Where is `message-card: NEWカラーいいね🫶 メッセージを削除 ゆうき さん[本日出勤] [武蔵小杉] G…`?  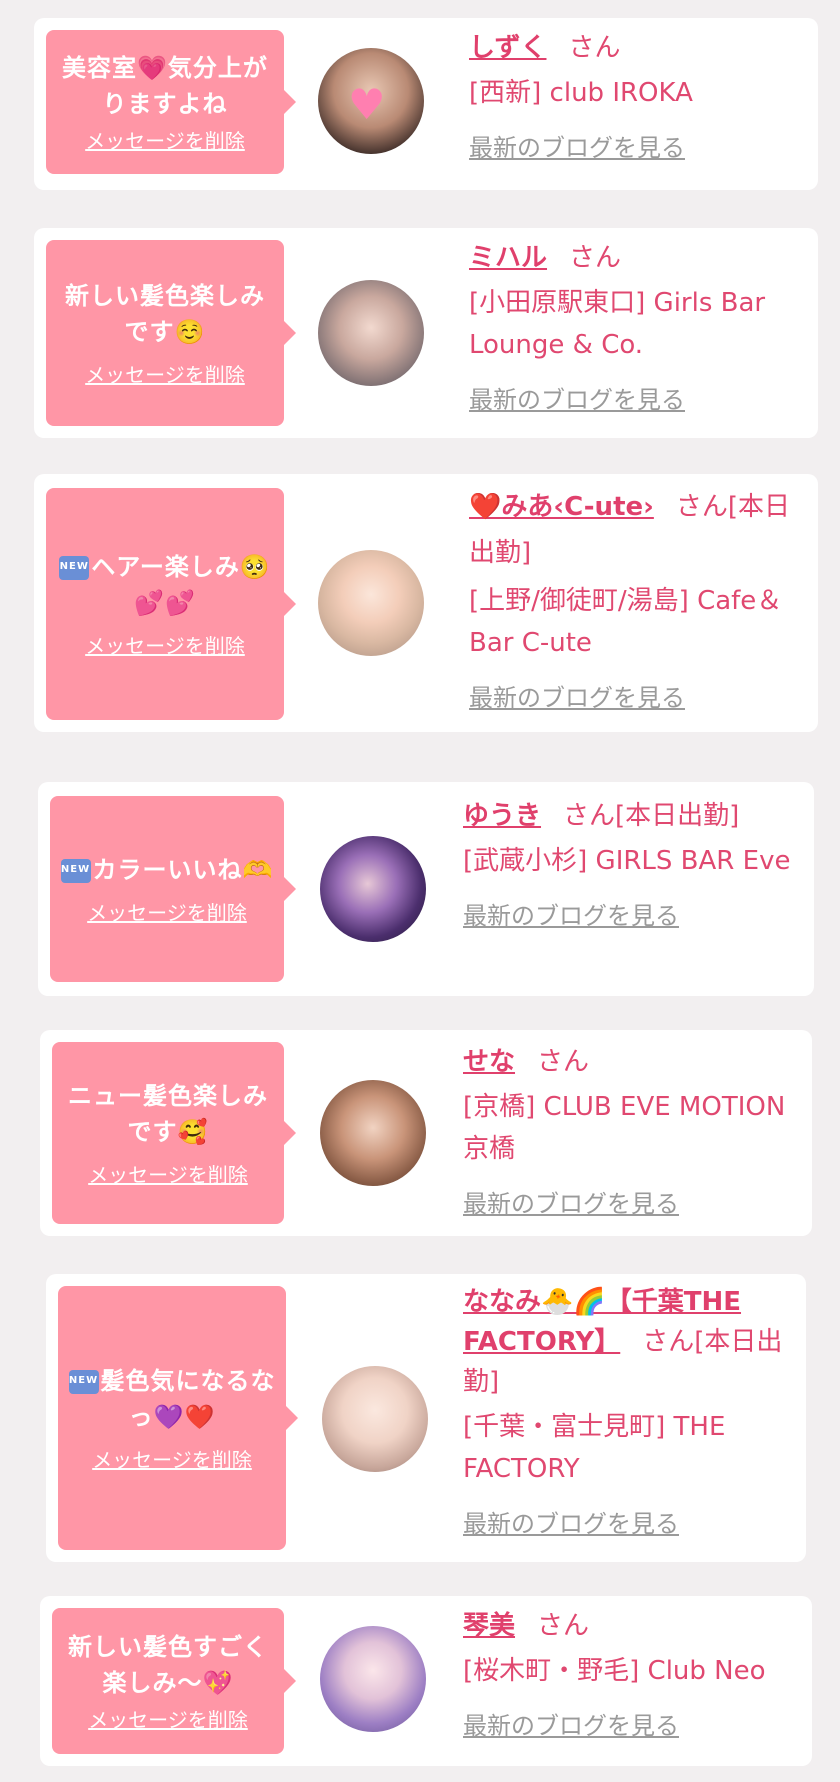
message-card: NEWカラーいいね🫶 メッセージを削除 ゆうき さん[本日出勤] [武蔵小杉] G… is located at coordinates (426, 889).